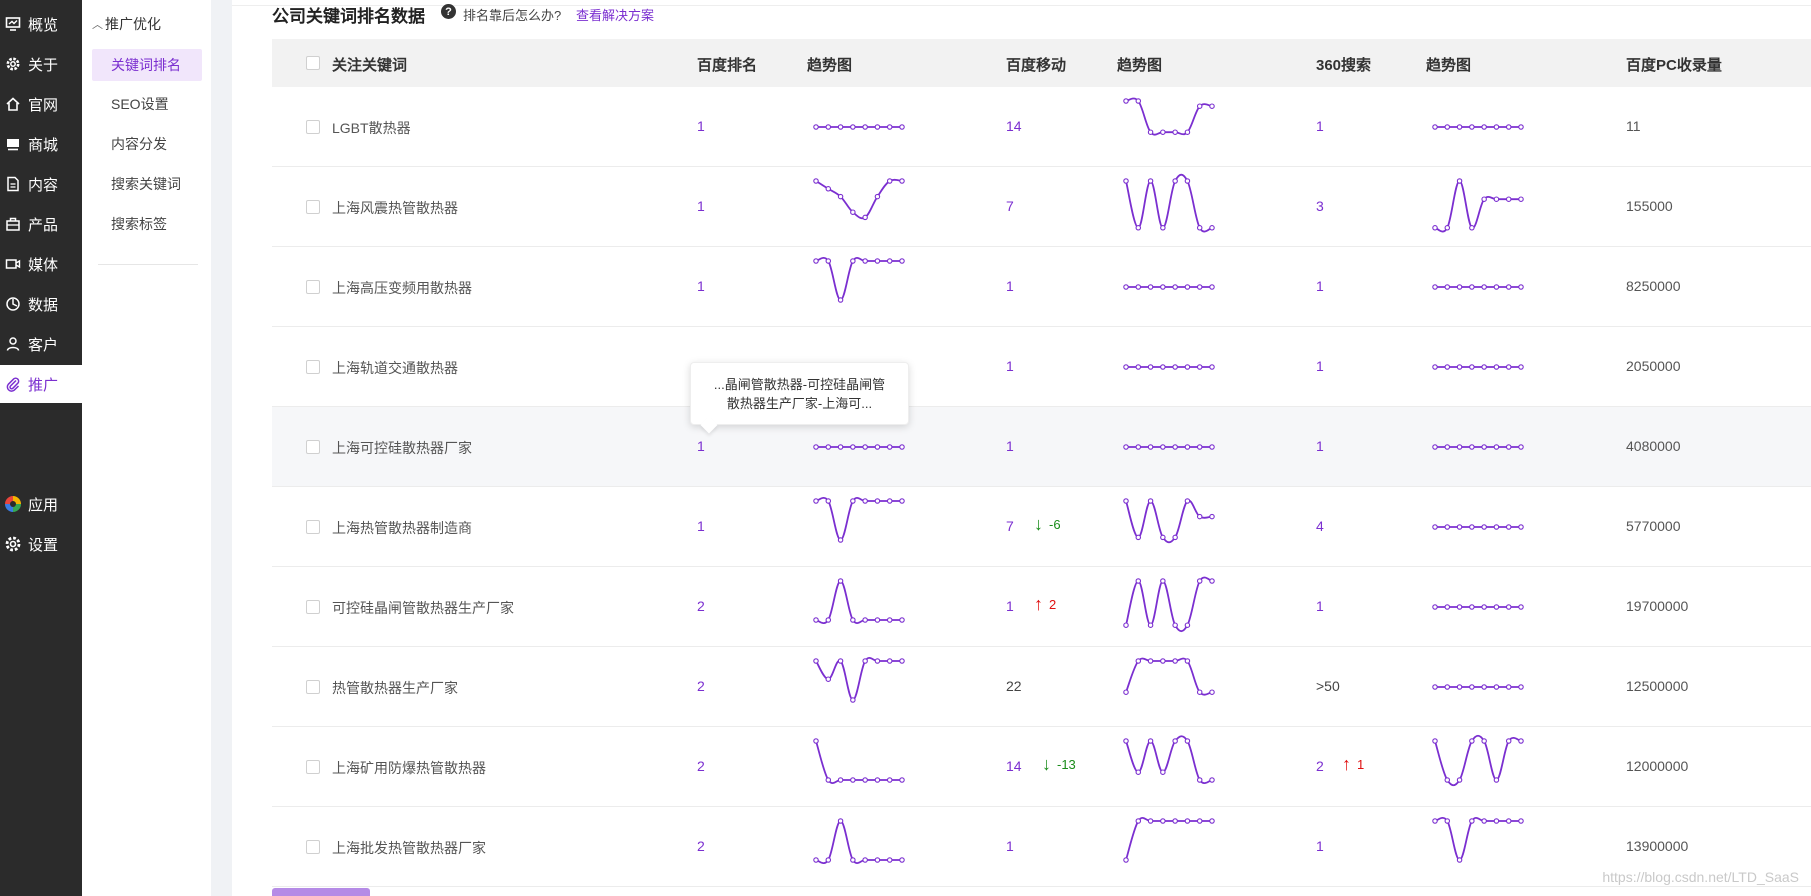  What do you see at coordinates (41, 224) in the screenshot?
I see `nav-item-product: 产品` at bounding box center [41, 224].